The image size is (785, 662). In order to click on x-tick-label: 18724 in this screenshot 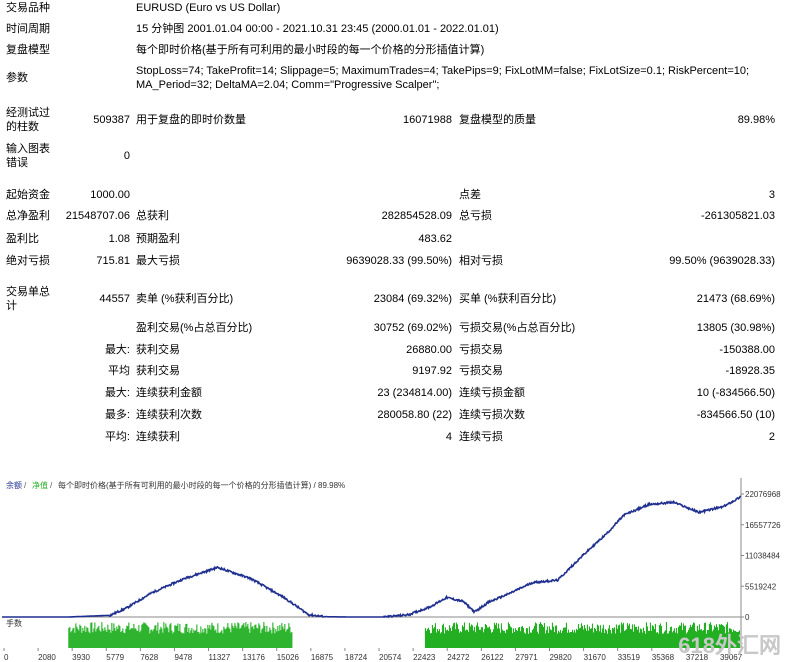, I will do `click(356, 657)`.